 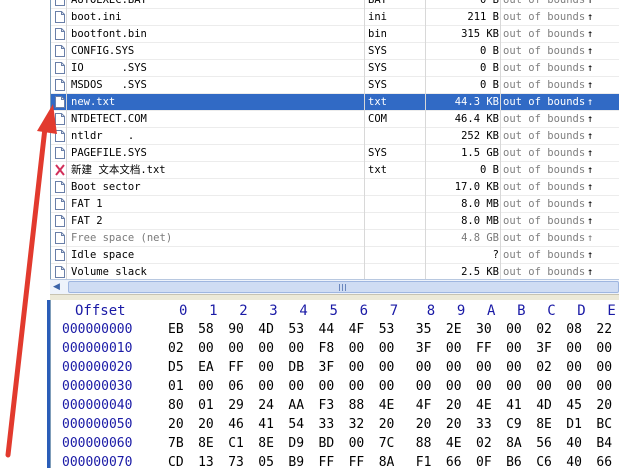 What do you see at coordinates (180, 443) in the screenshot?
I see `hex-byte: 7B` at bounding box center [180, 443].